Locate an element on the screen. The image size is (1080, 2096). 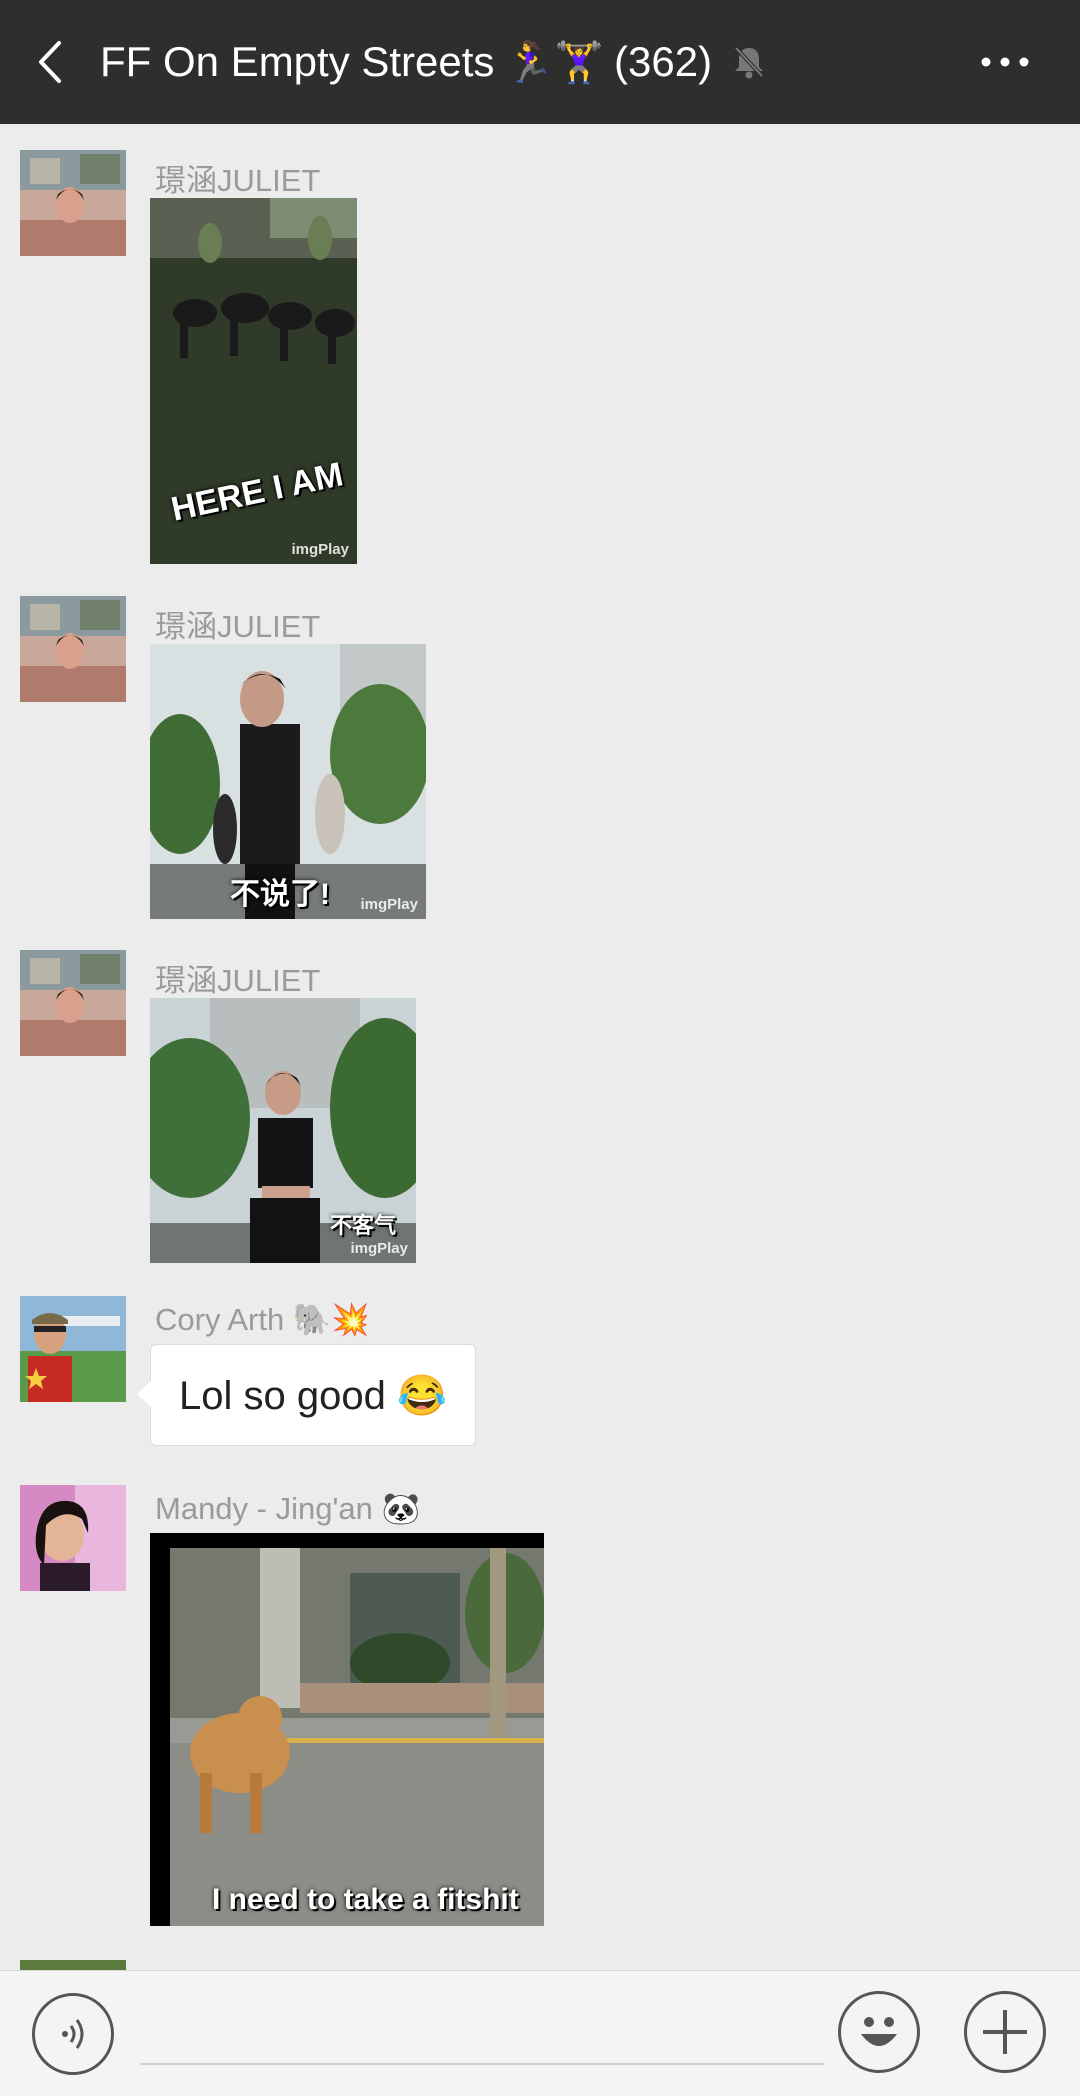
gif-message: 不客气 imgPlay is located at coordinates (283, 1130).